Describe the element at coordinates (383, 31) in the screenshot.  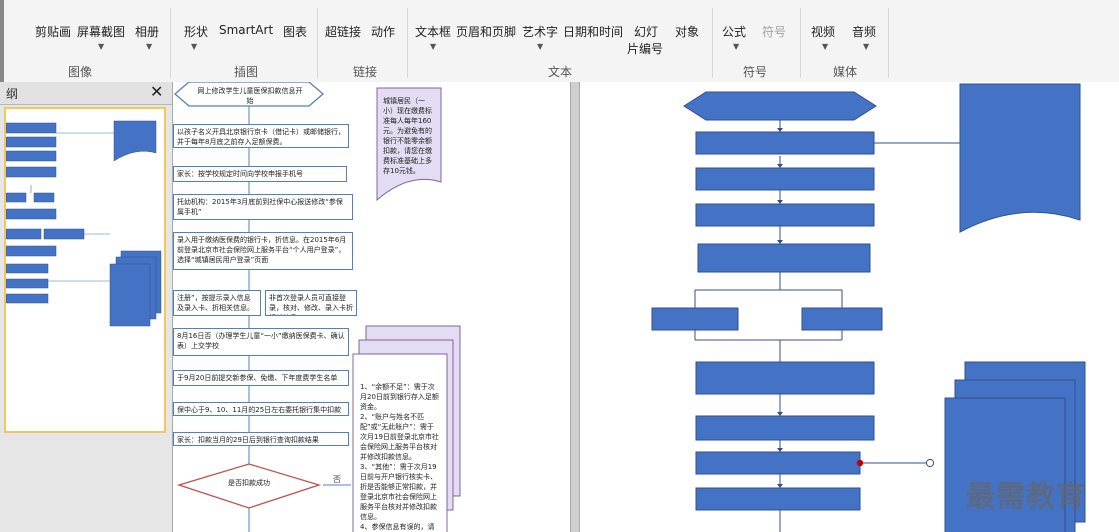
I see `action-button: 动作` at that location.